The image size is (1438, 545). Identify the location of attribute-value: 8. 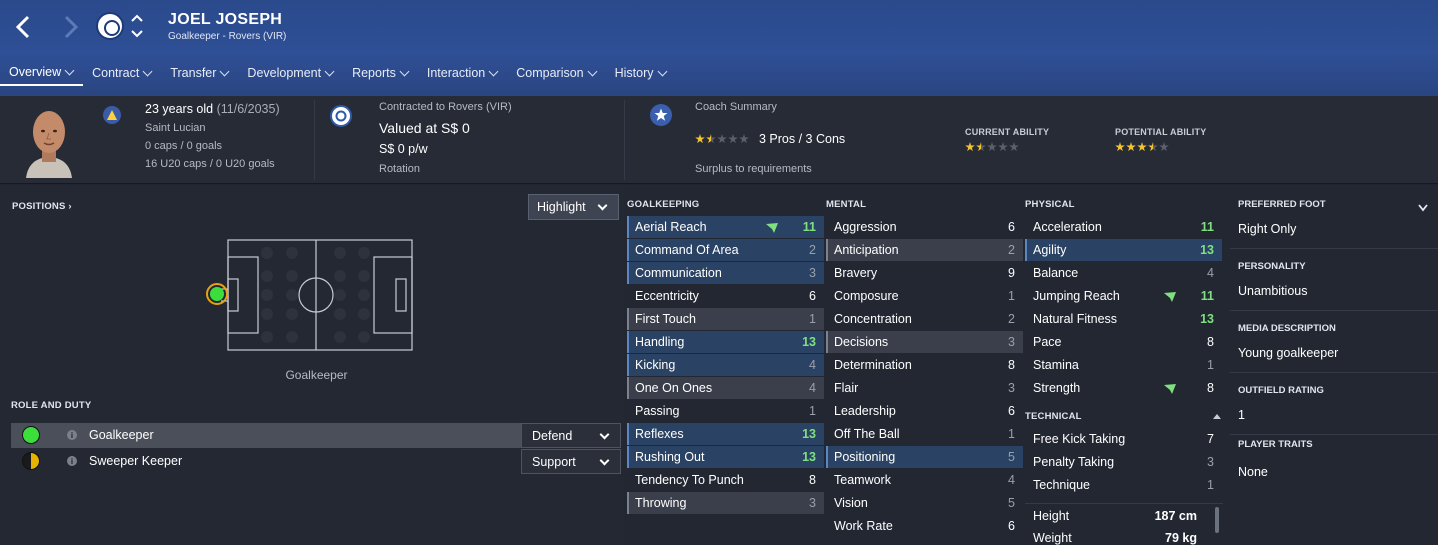
(1210, 388).